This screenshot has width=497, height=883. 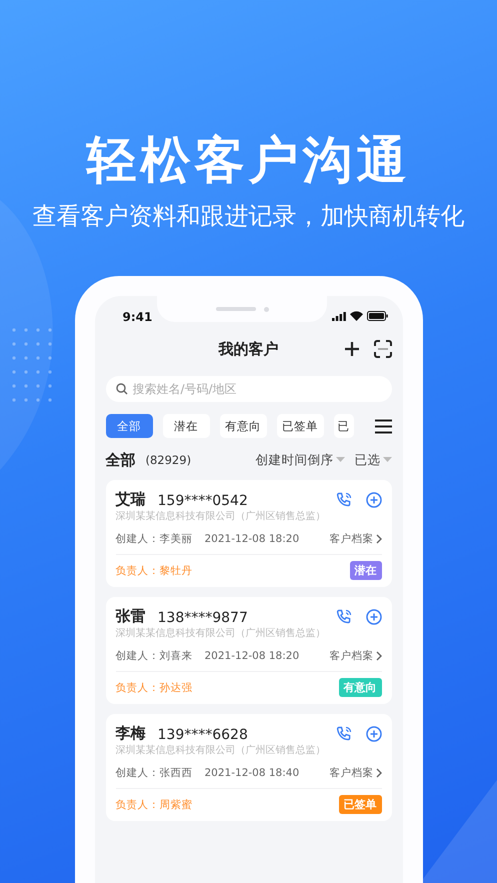 What do you see at coordinates (377, 316) in the screenshot?
I see `battery-icon` at bounding box center [377, 316].